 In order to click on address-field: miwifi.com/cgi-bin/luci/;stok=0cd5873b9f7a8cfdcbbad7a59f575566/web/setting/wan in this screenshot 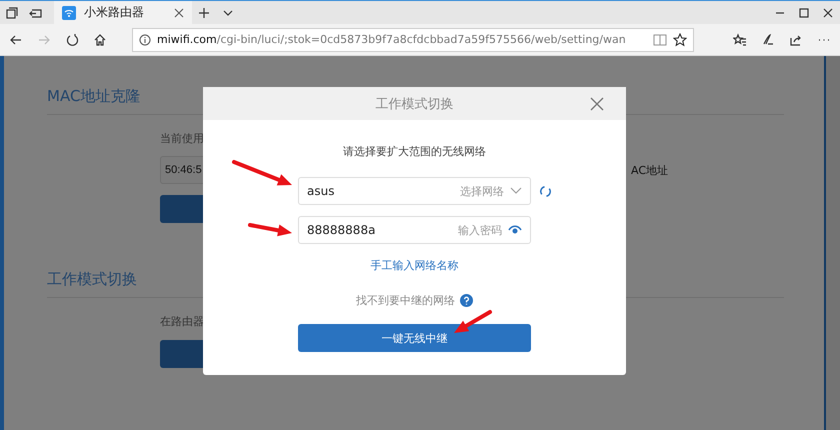, I will do `click(413, 40)`.